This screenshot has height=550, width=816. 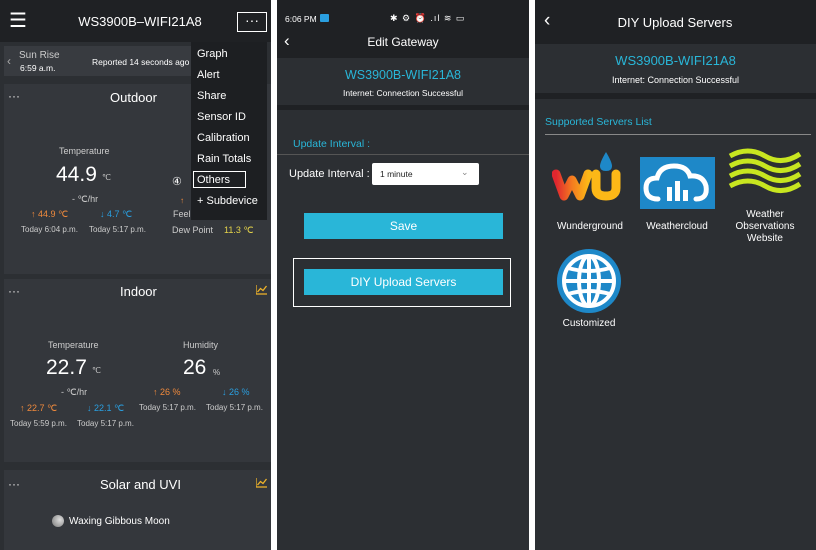 I want to click on device-title: WS3900B–WIFI21A8, so click(x=140, y=21).